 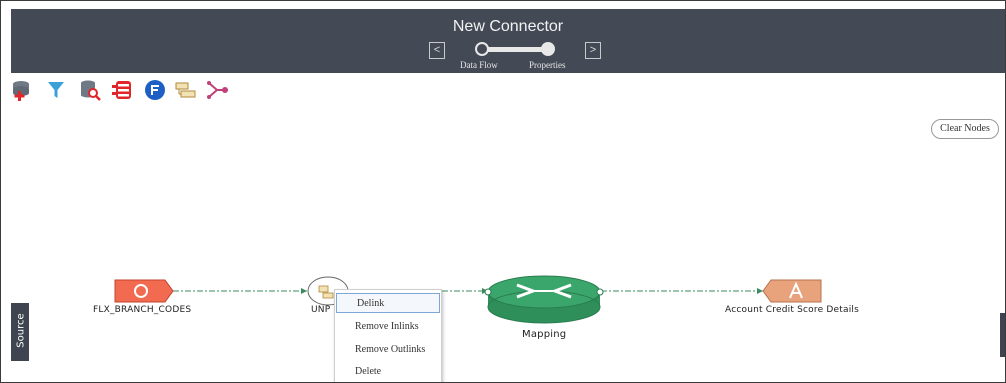 I want to click on context-menu-delink: Delink, so click(x=388, y=303).